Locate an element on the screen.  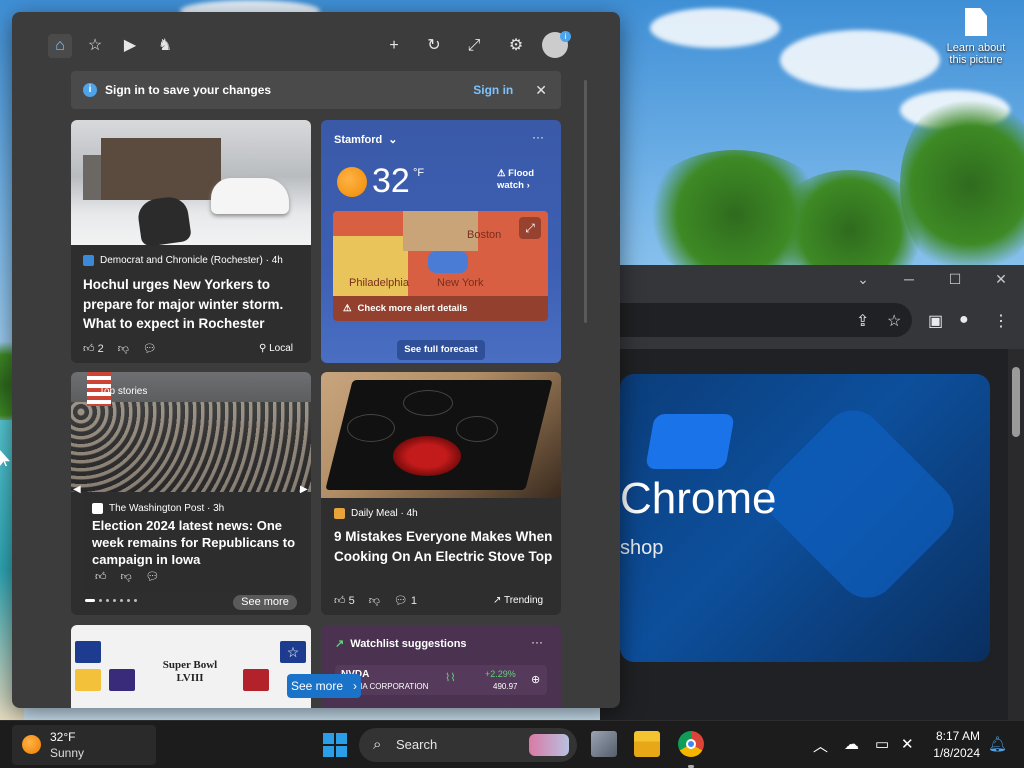
games-icon: ♞ is located at coordinates (165, 46).